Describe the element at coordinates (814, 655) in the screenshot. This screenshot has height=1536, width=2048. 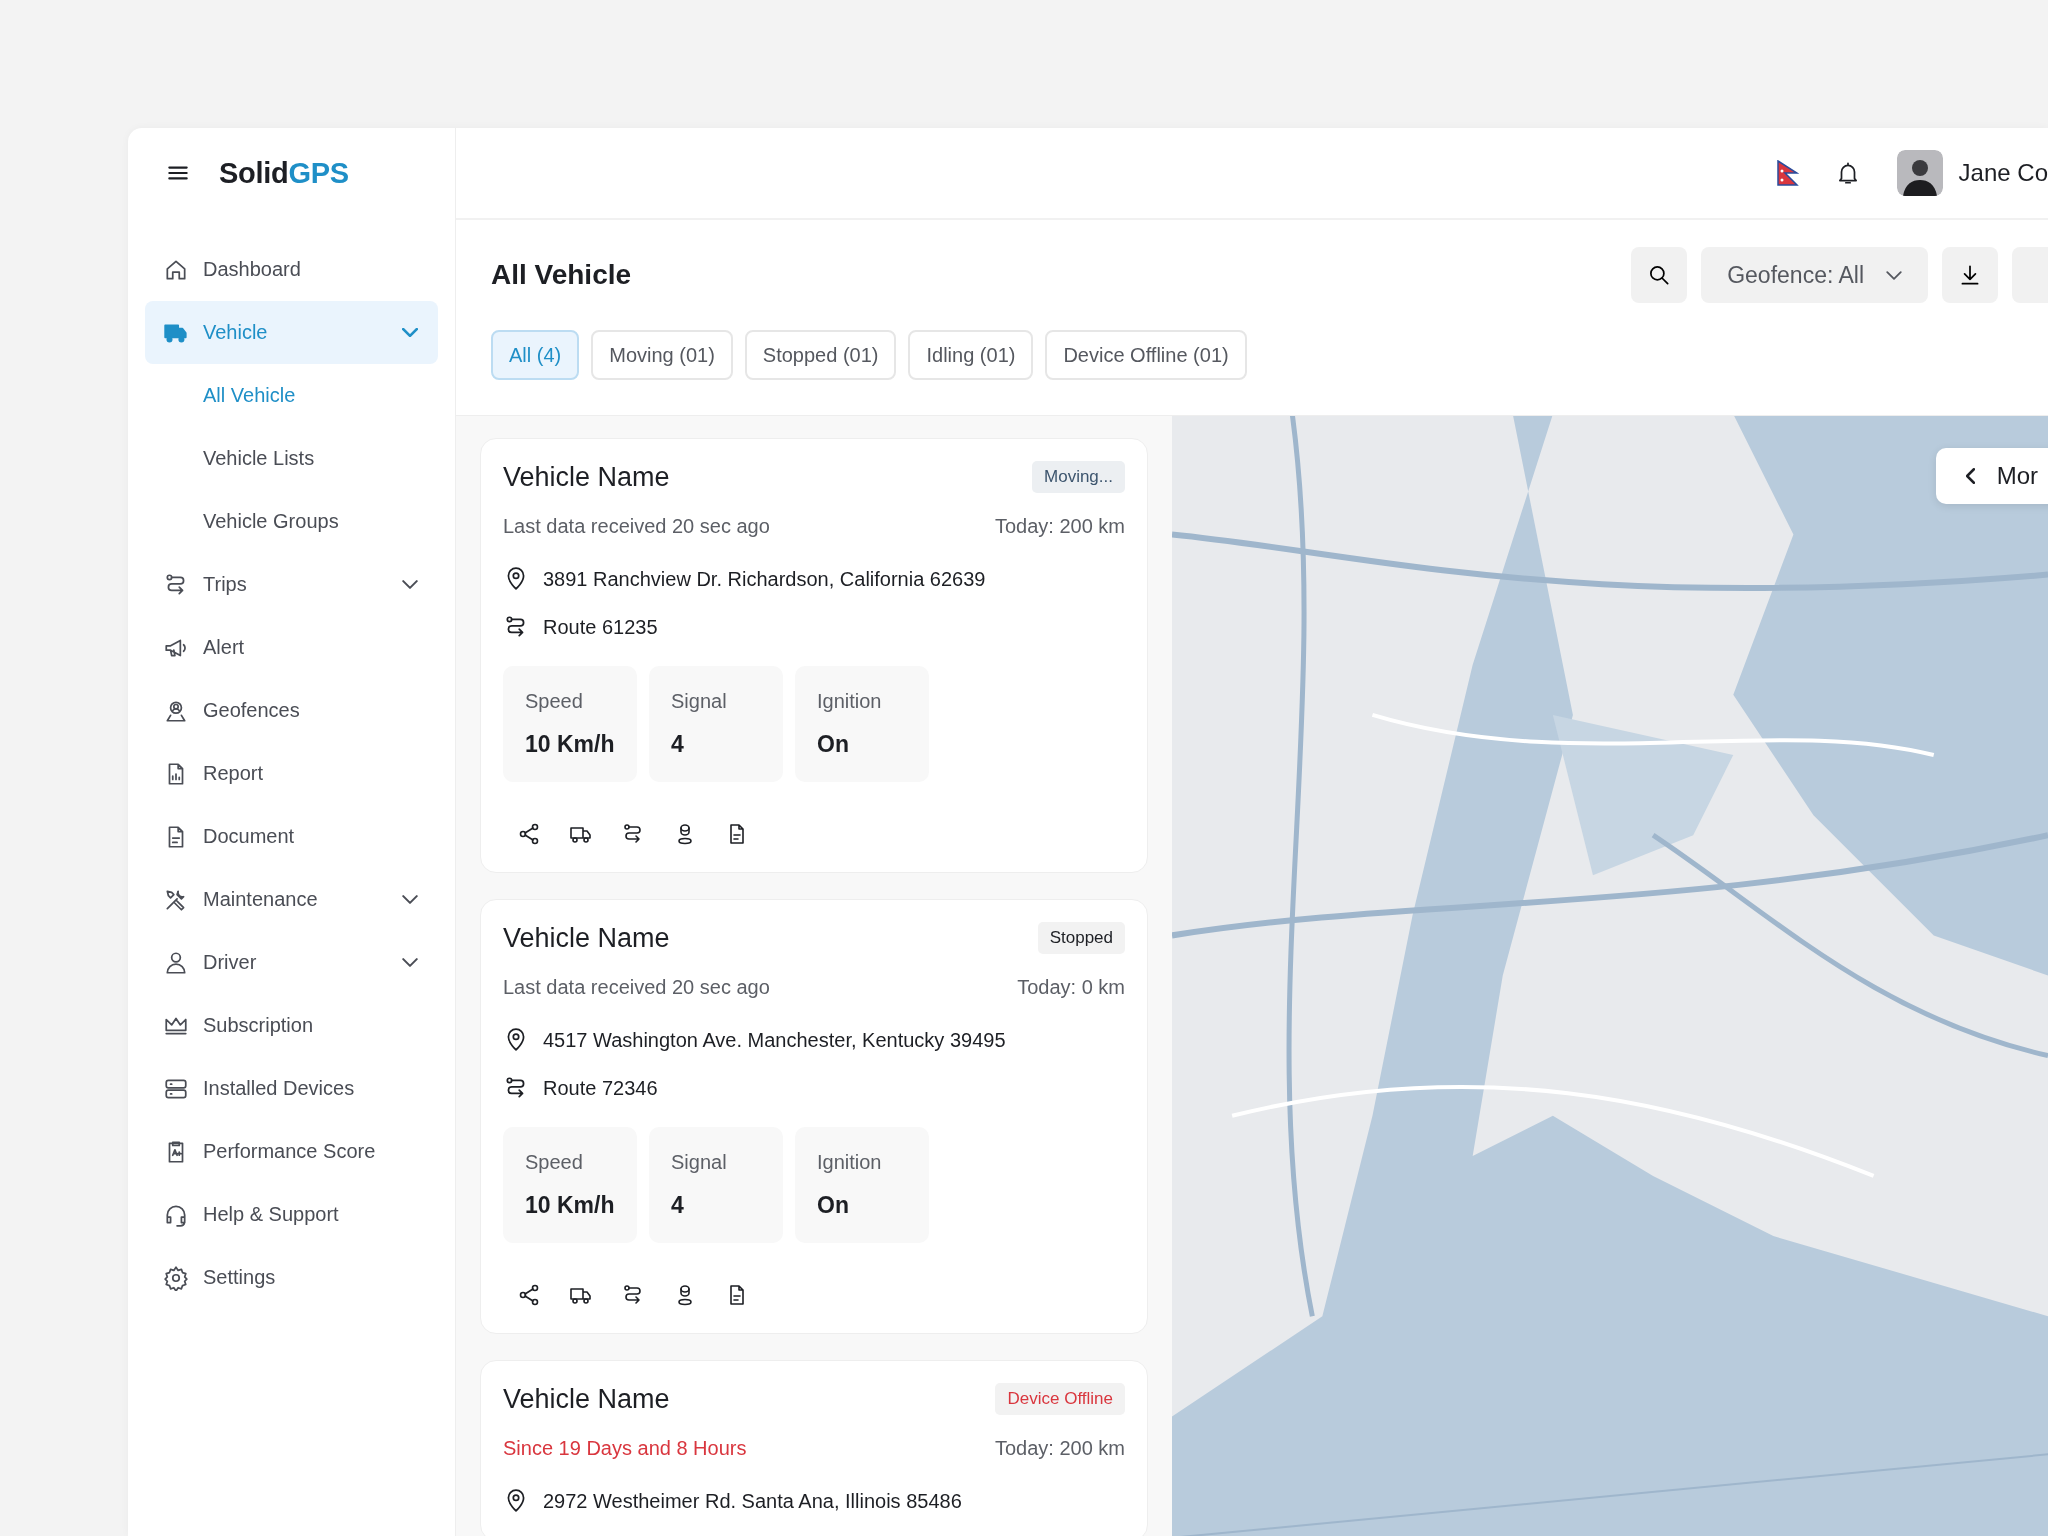
I see `vehicle-card: Vehicle Name Moving... Last data received 20 sec ago Today: 200 km 3891 Ranchview Dr. Richardson, California 62639 Route 61235 Speed 10 Km/h Signal 4 Ignition On` at that location.